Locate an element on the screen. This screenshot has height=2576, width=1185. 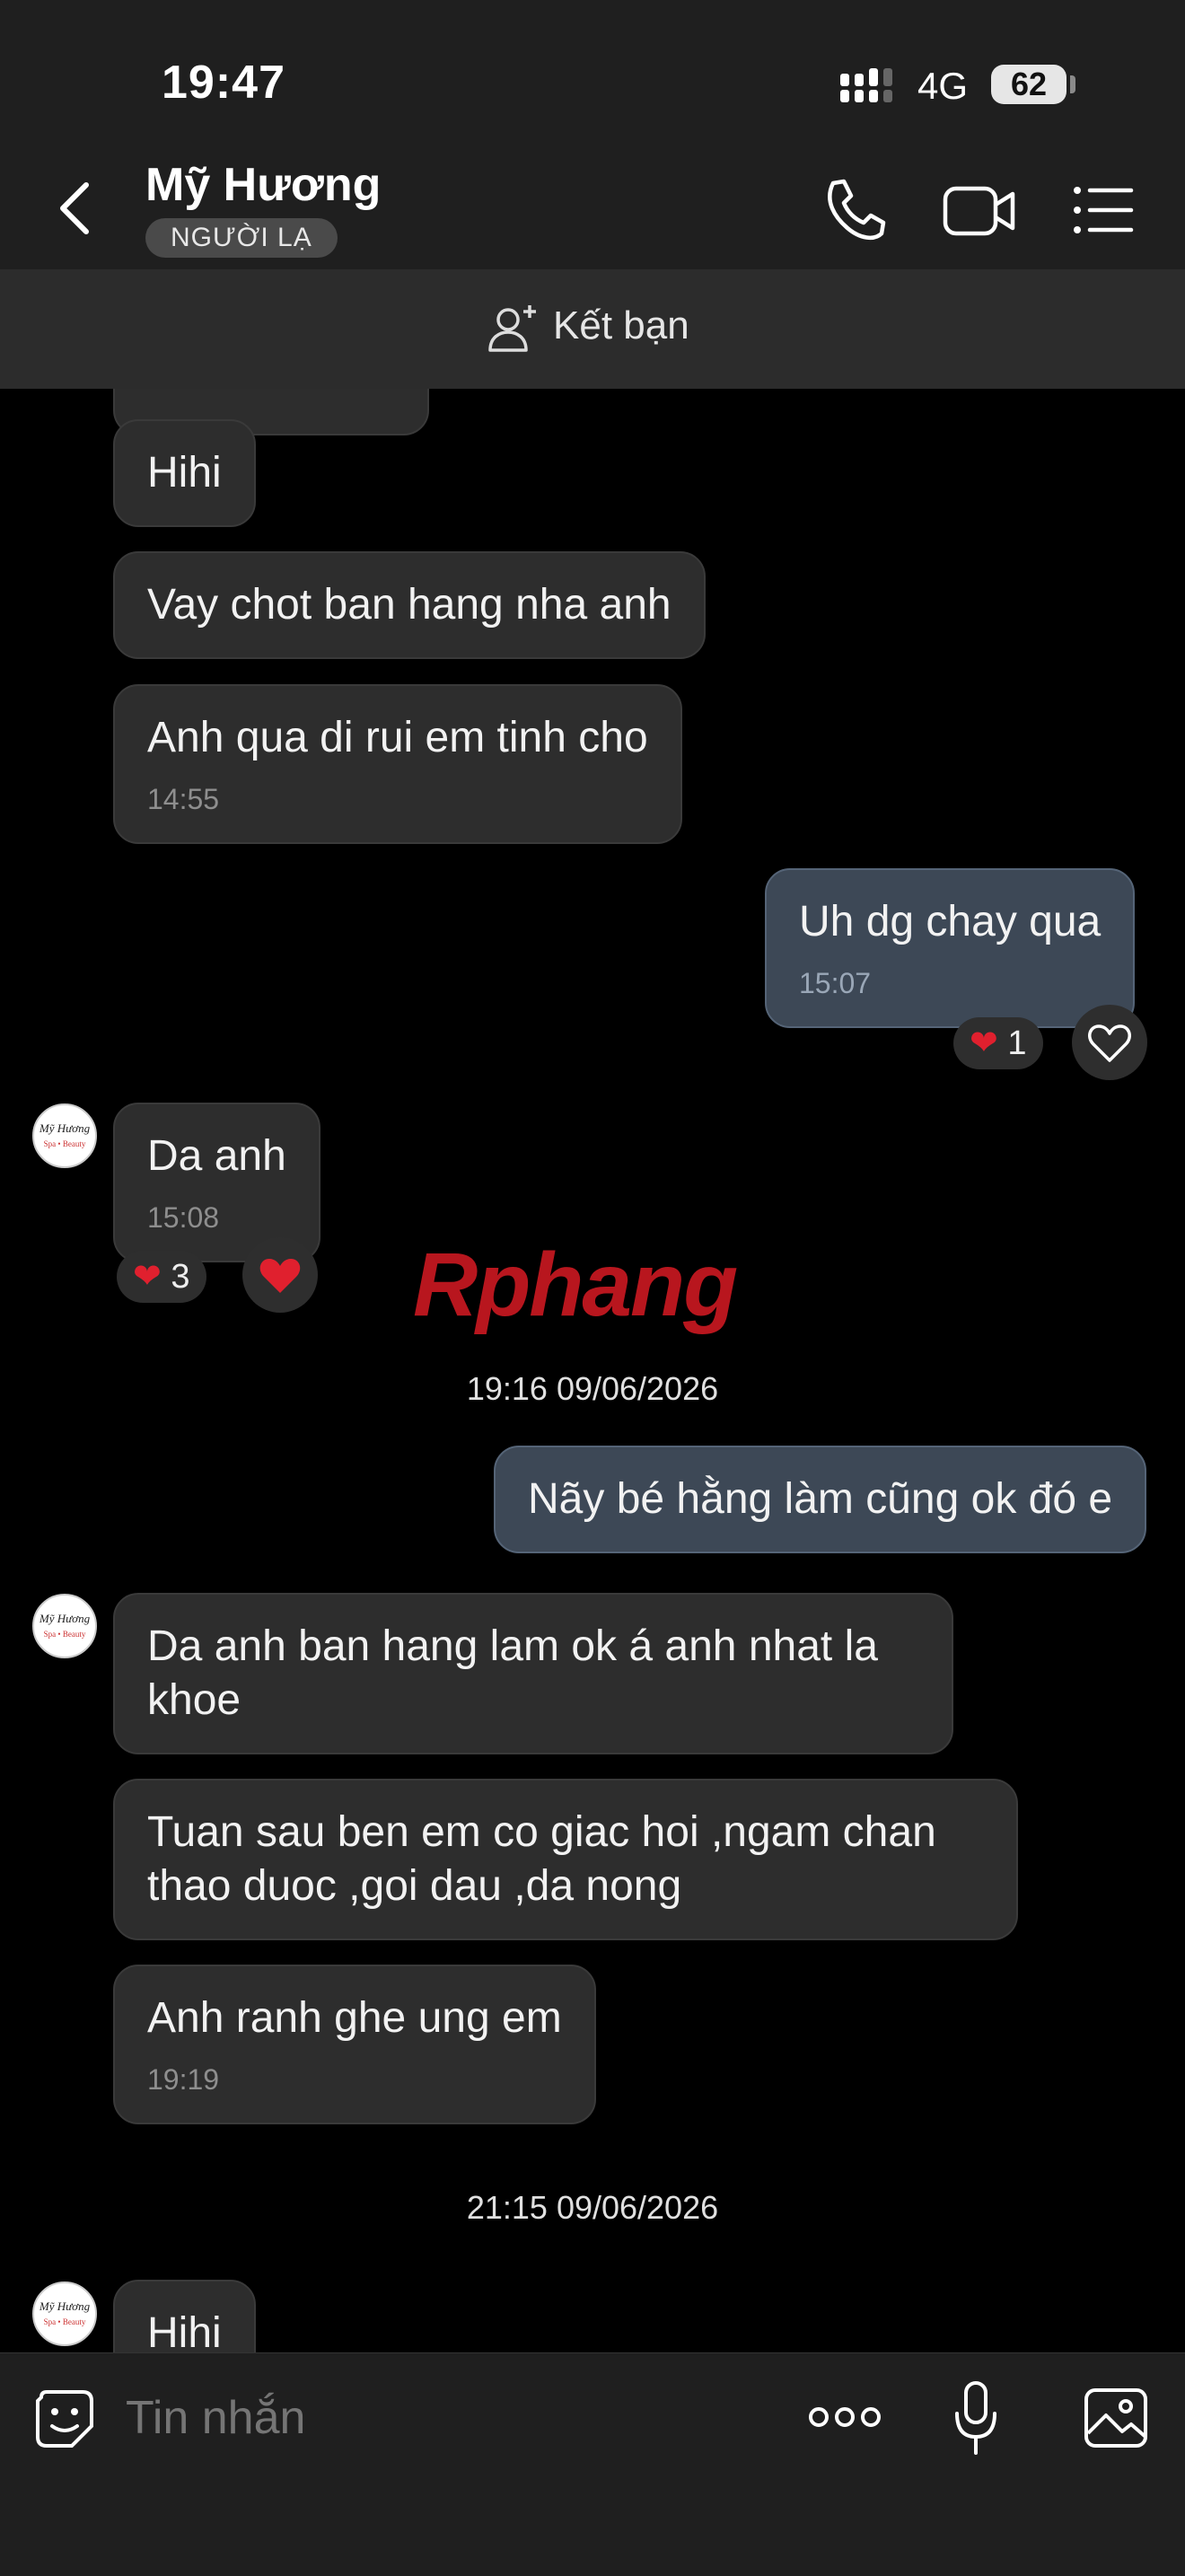
reaction-count: ❤ 1 is located at coordinates (998, 1043).